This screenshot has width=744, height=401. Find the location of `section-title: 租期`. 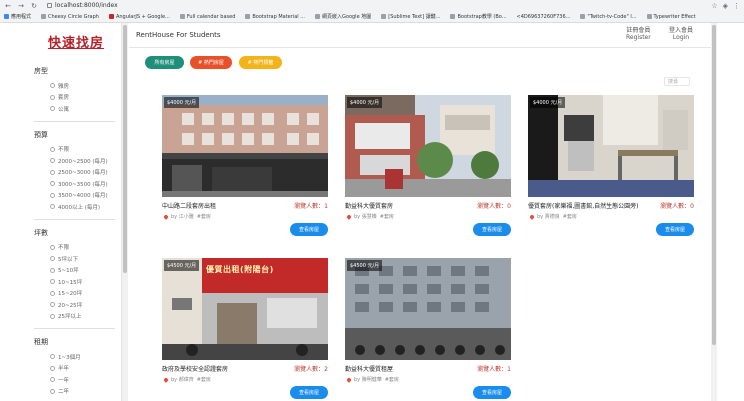

section-title: 租期 is located at coordinates (41, 342).